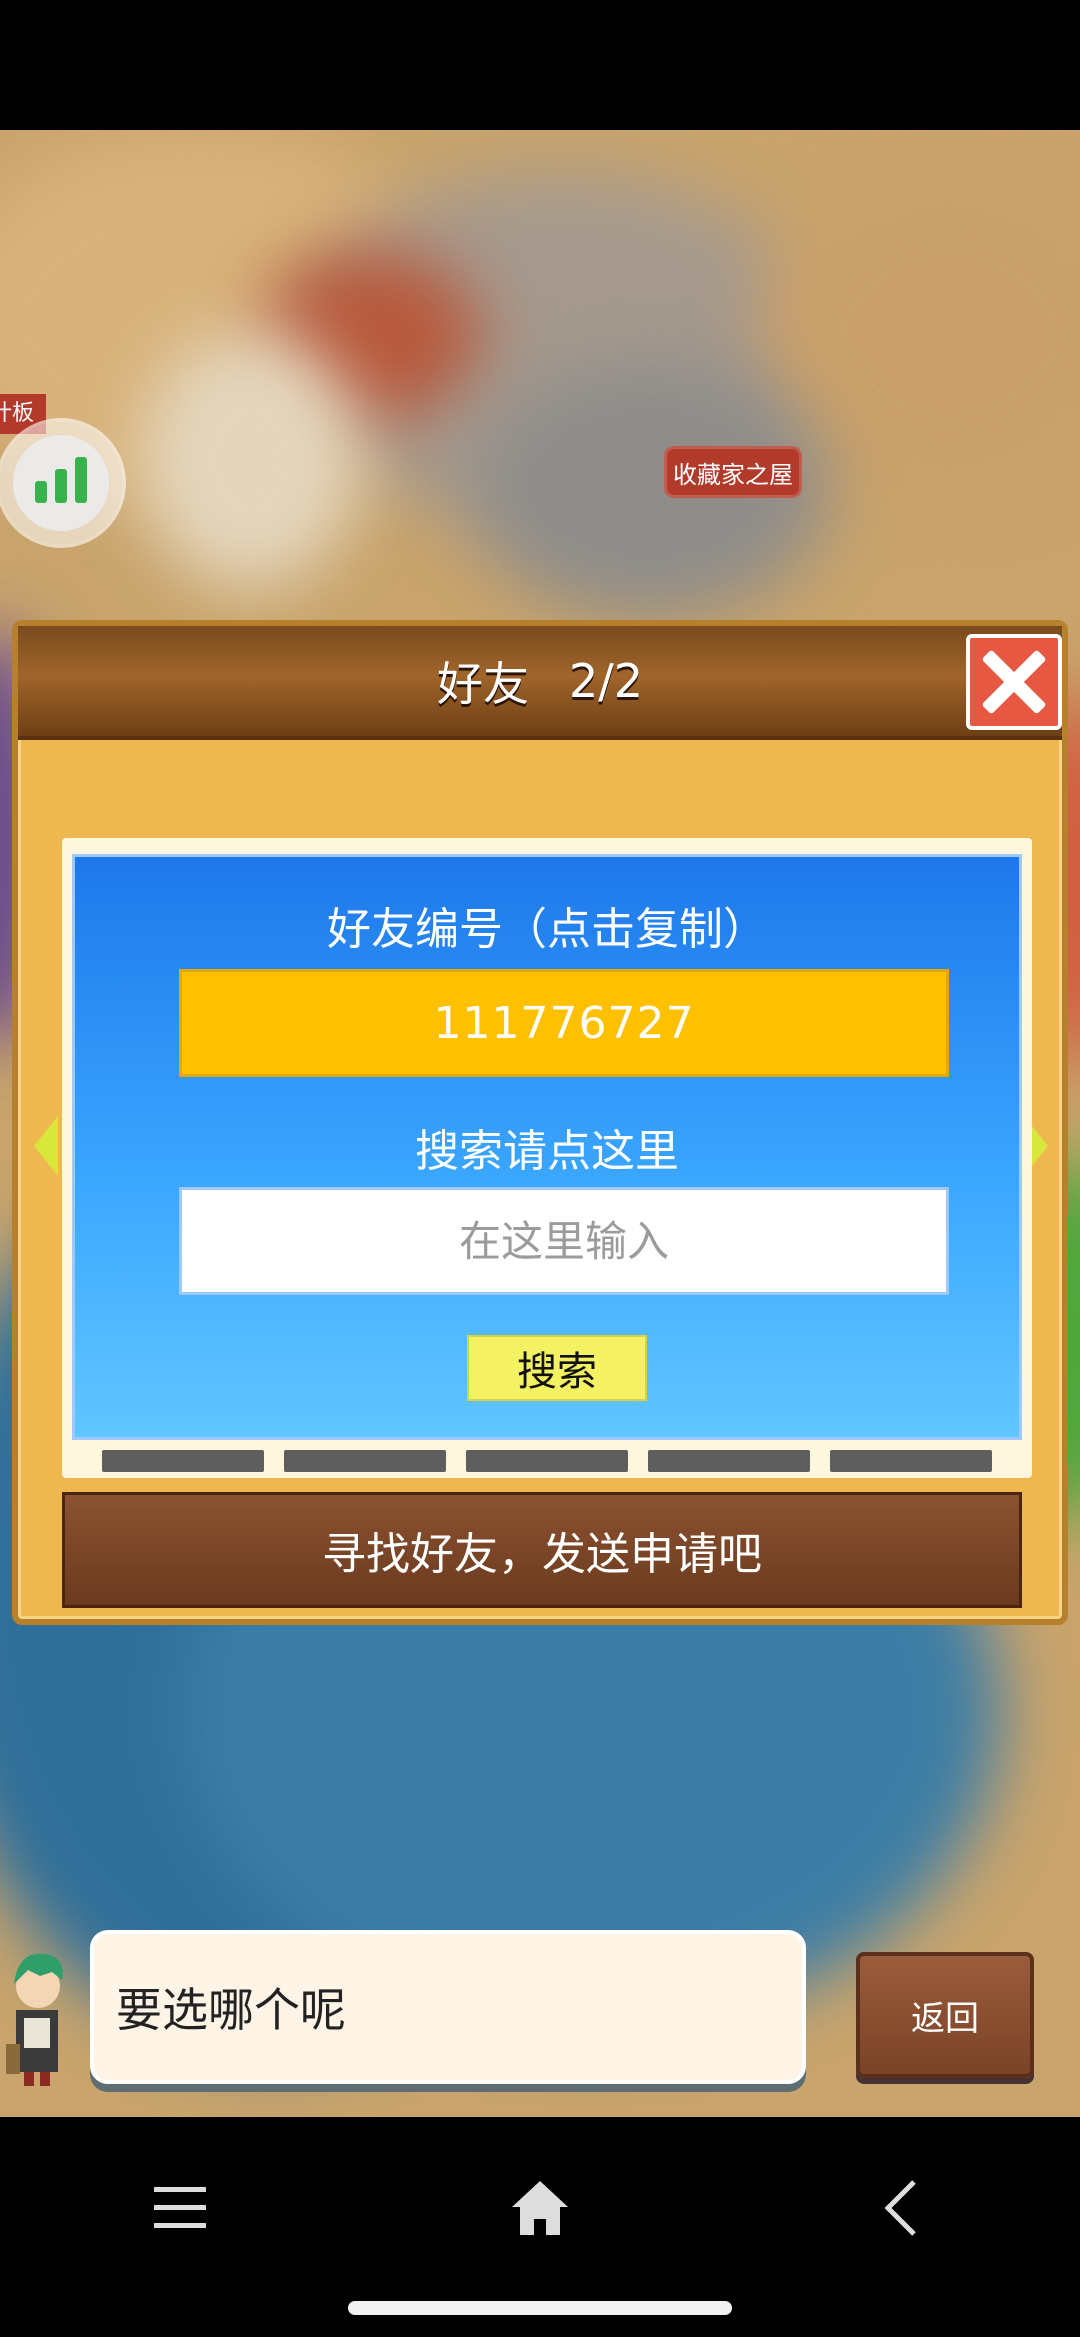  I want to click on find-friends-banner: 寻找好友，发送申请吧, so click(542, 1550).